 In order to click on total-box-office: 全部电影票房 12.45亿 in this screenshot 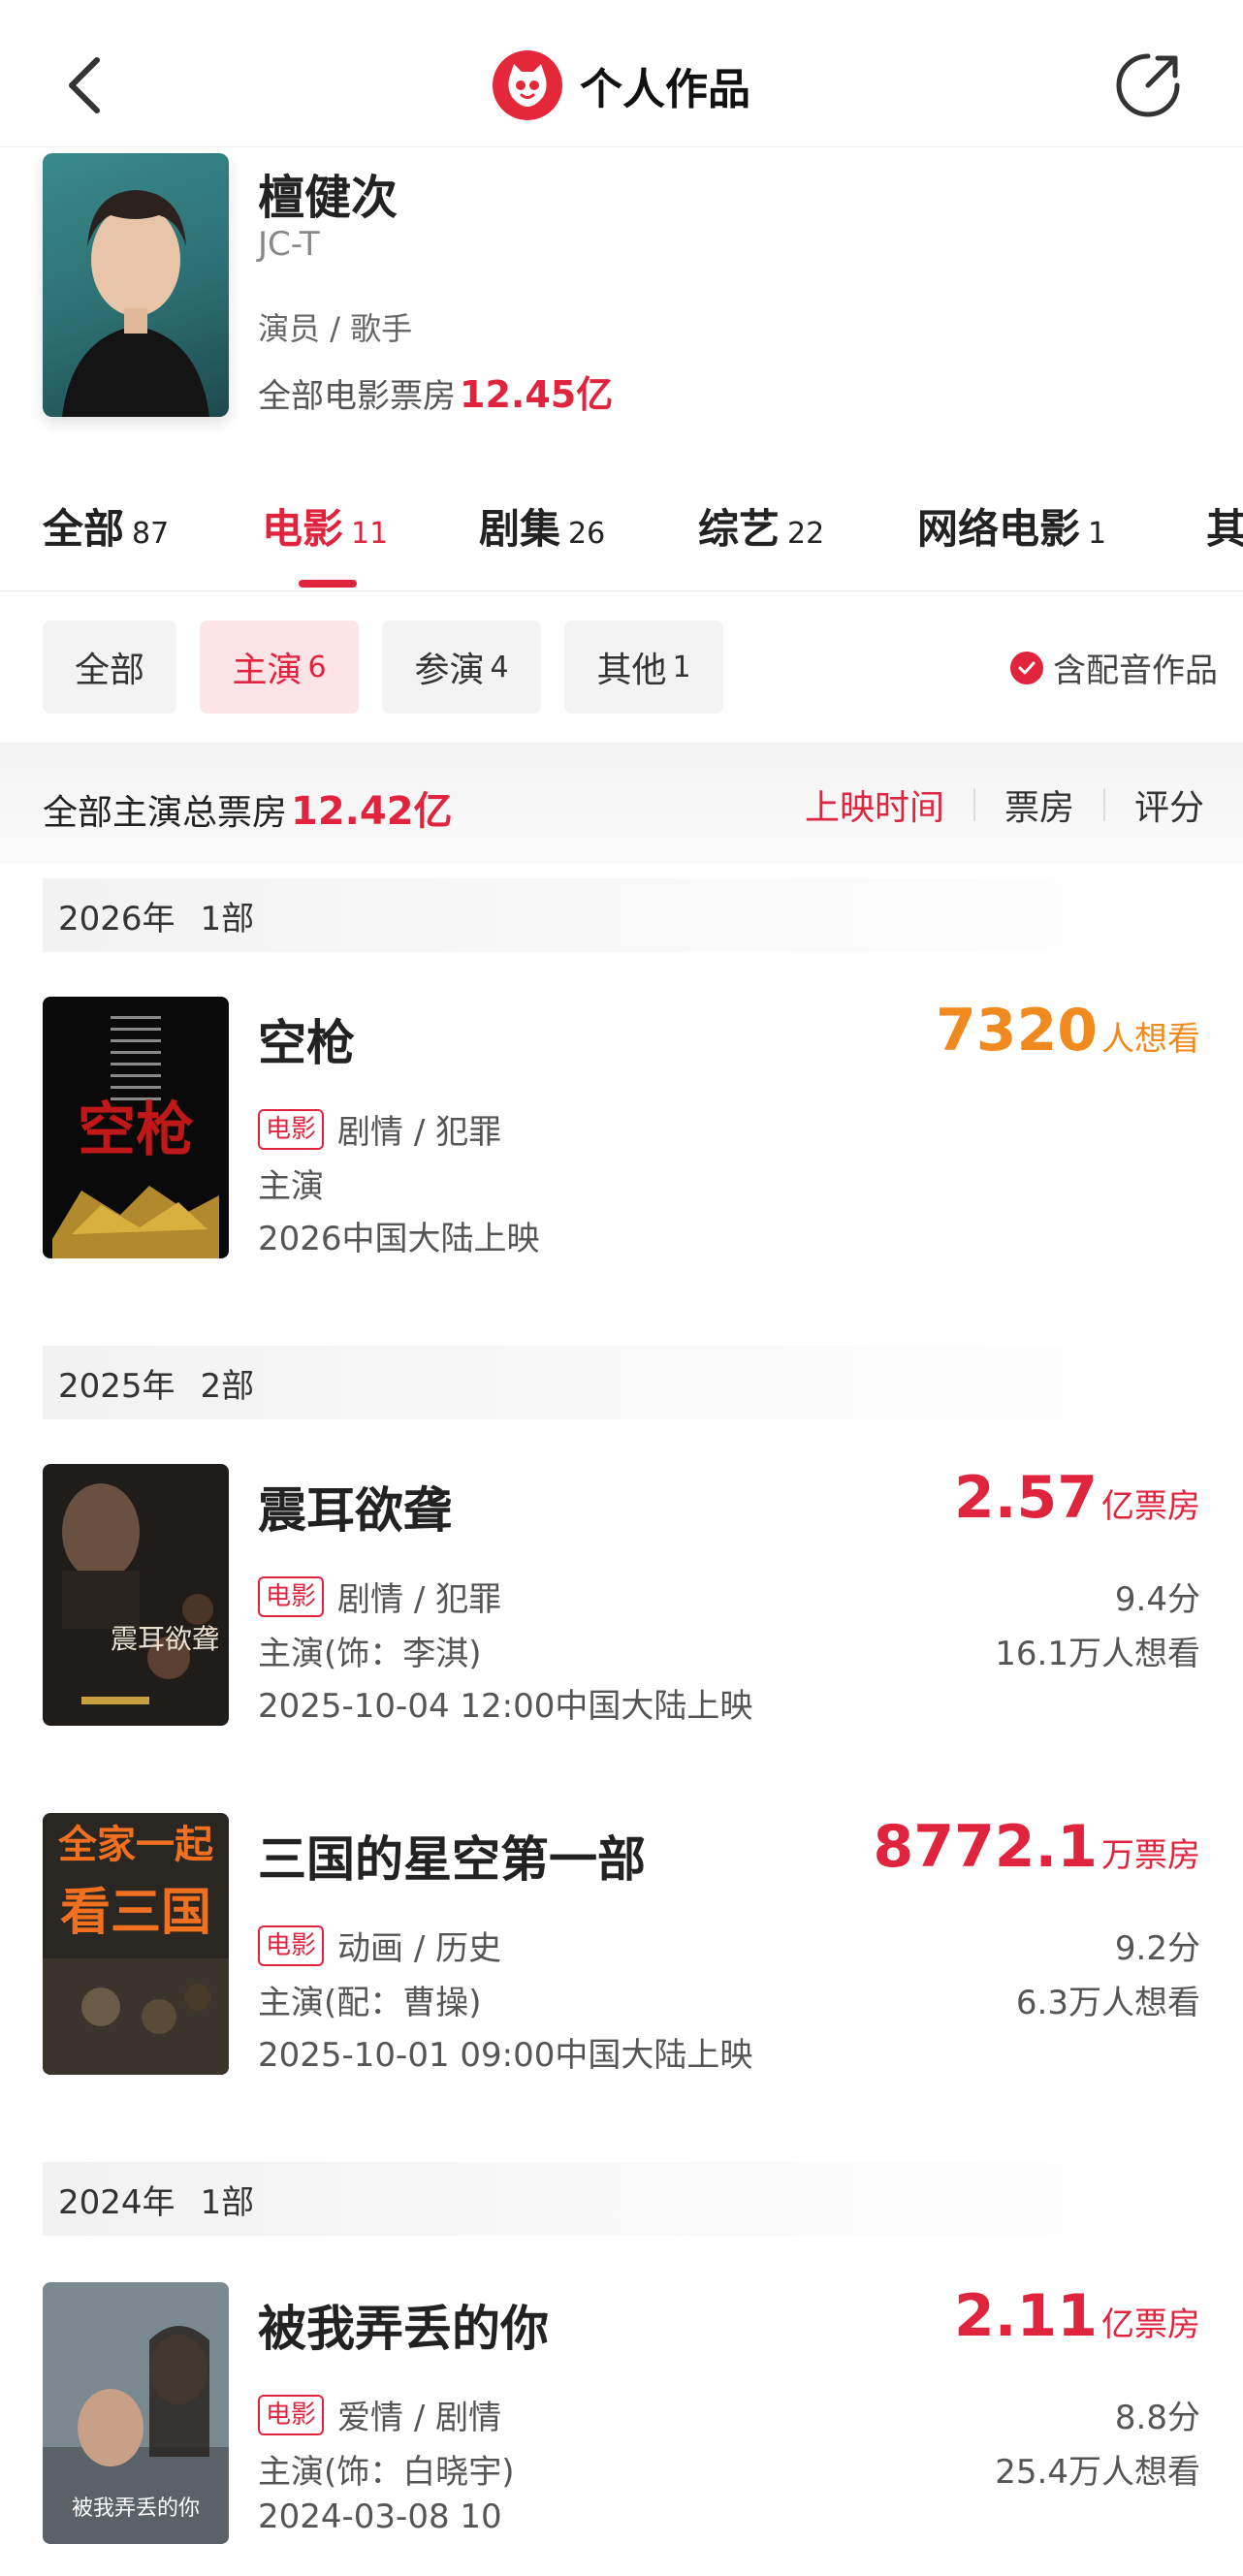, I will do `click(435, 391)`.